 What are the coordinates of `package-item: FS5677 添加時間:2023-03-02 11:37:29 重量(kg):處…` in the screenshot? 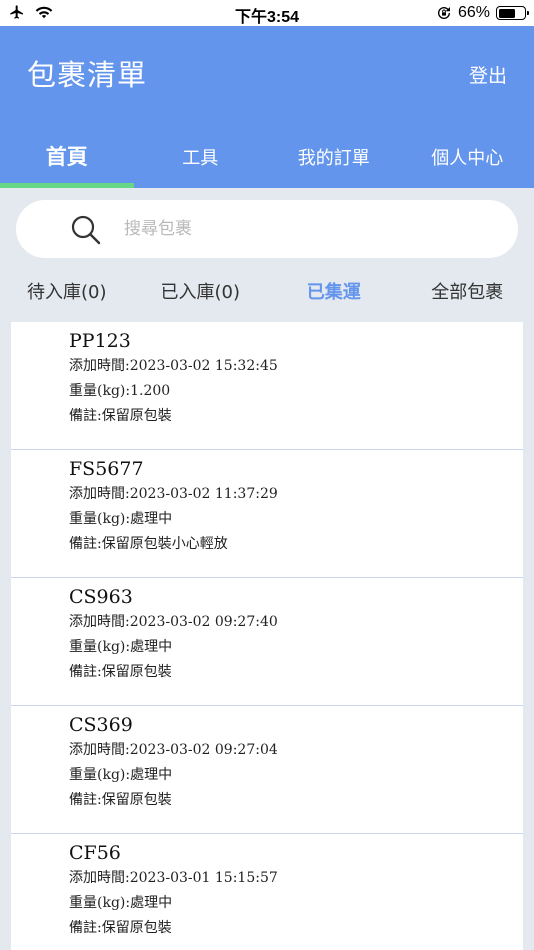 It's located at (267, 514).